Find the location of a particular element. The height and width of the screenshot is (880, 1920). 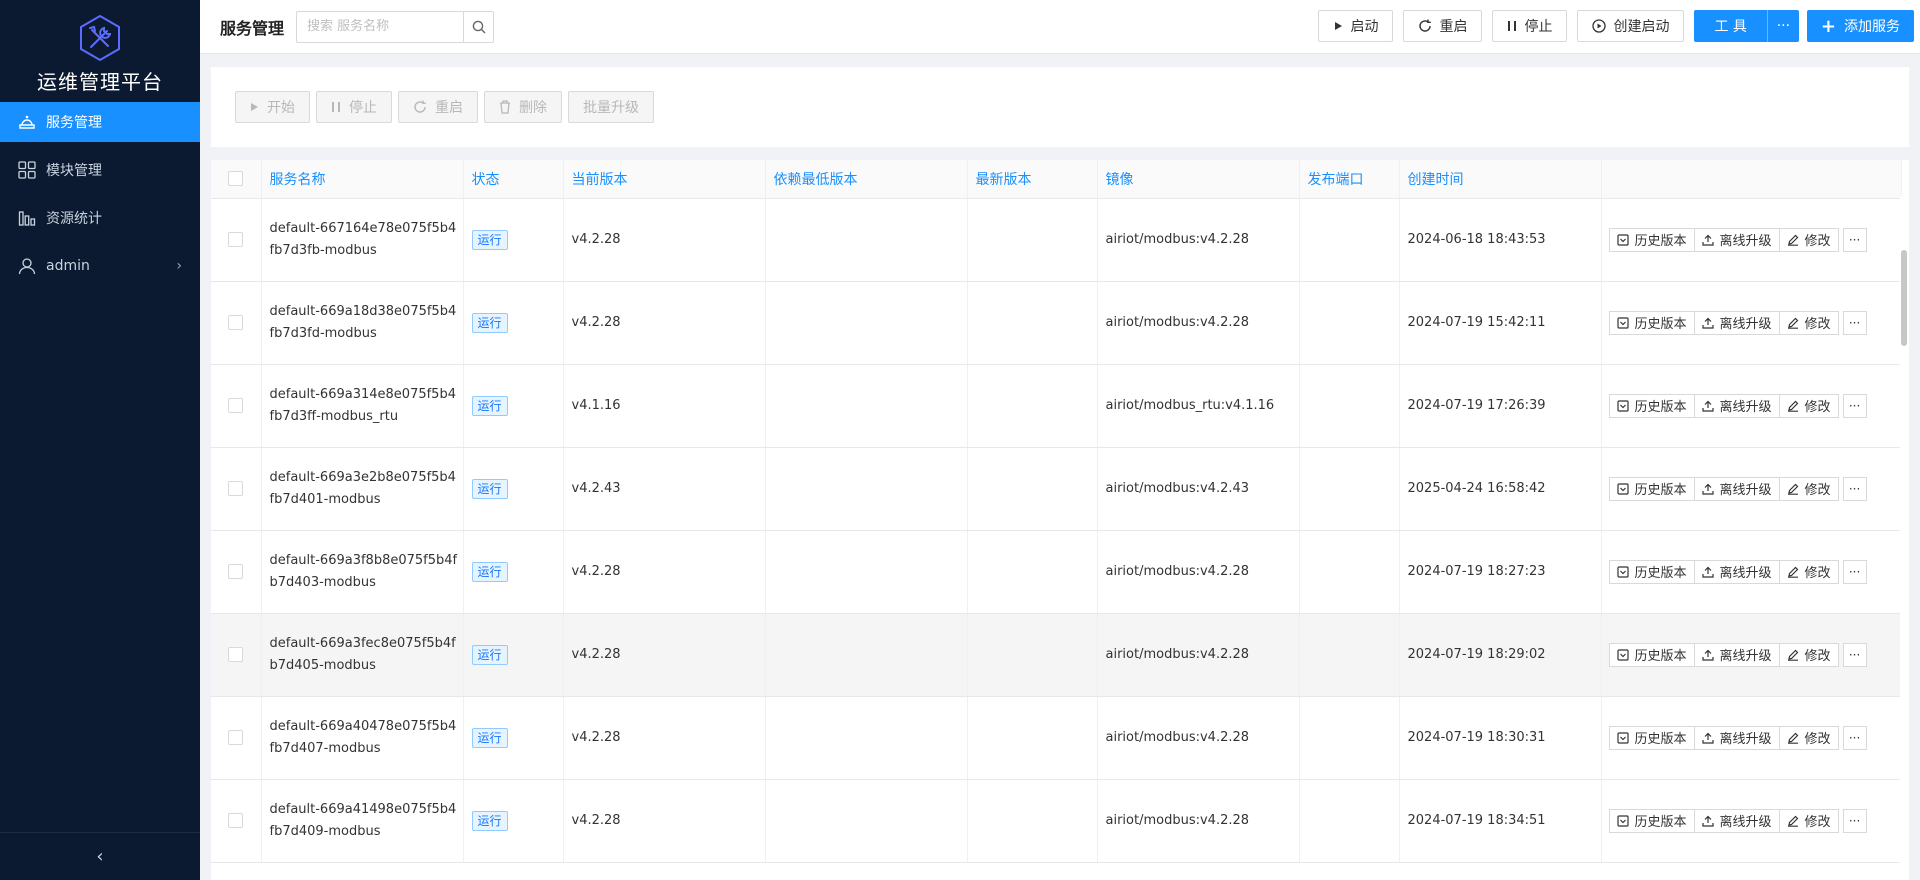

tools-more-button: ··· is located at coordinates (1782, 26).